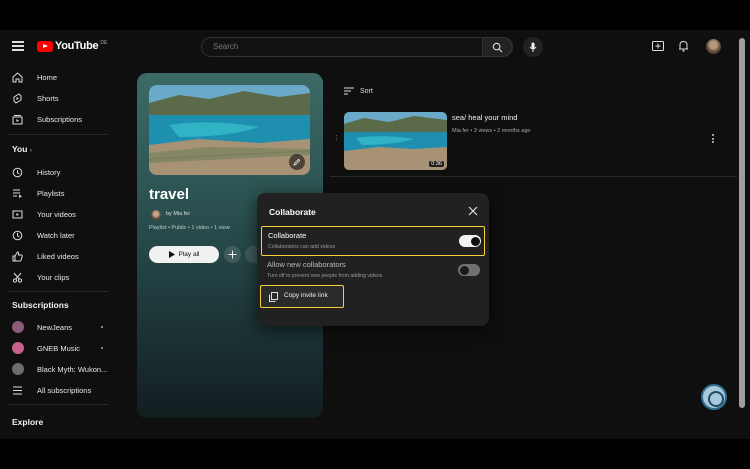  What do you see at coordinates (436, 164) in the screenshot?
I see `video-duration: 0:36` at bounding box center [436, 164].